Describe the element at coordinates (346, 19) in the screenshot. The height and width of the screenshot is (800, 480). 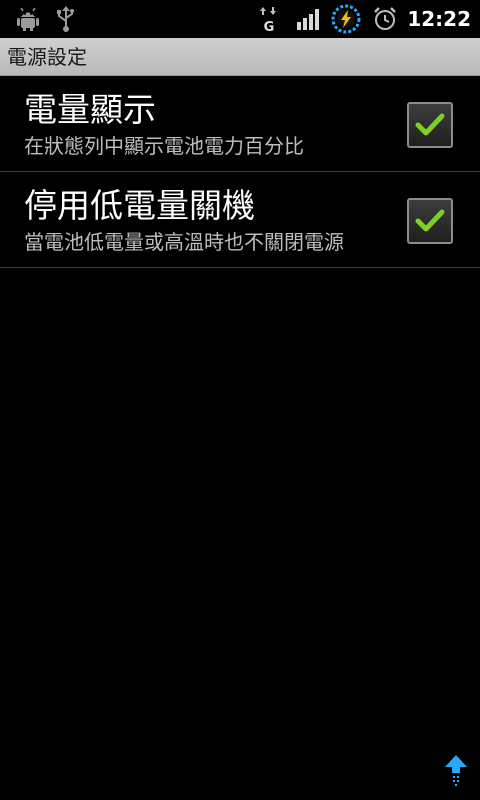
I see `battery-charging-icon` at that location.